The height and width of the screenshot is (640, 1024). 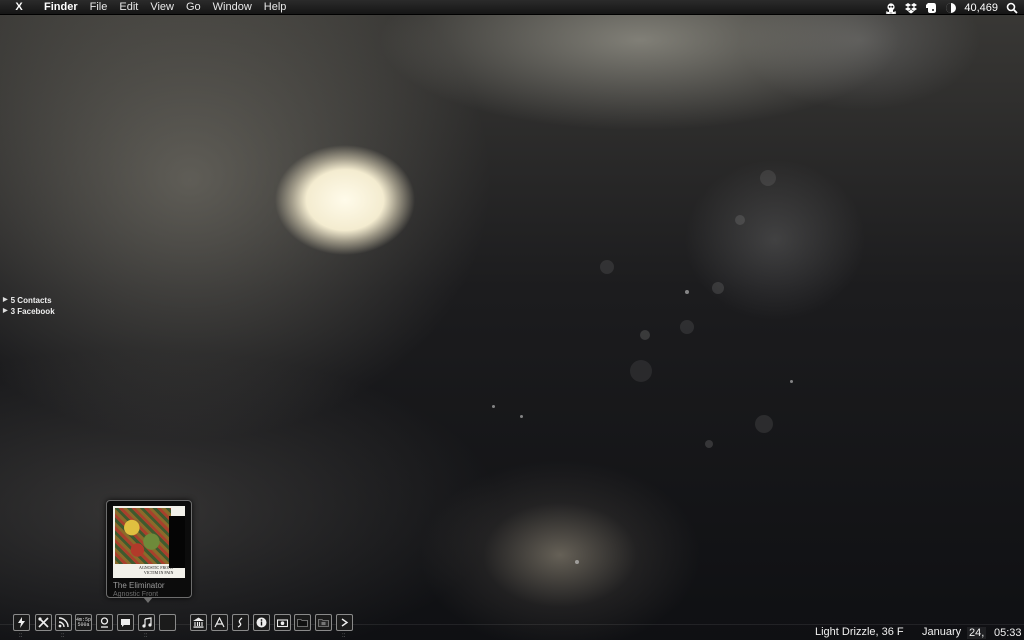 I want to click on info-icon, so click(x=261, y=622).